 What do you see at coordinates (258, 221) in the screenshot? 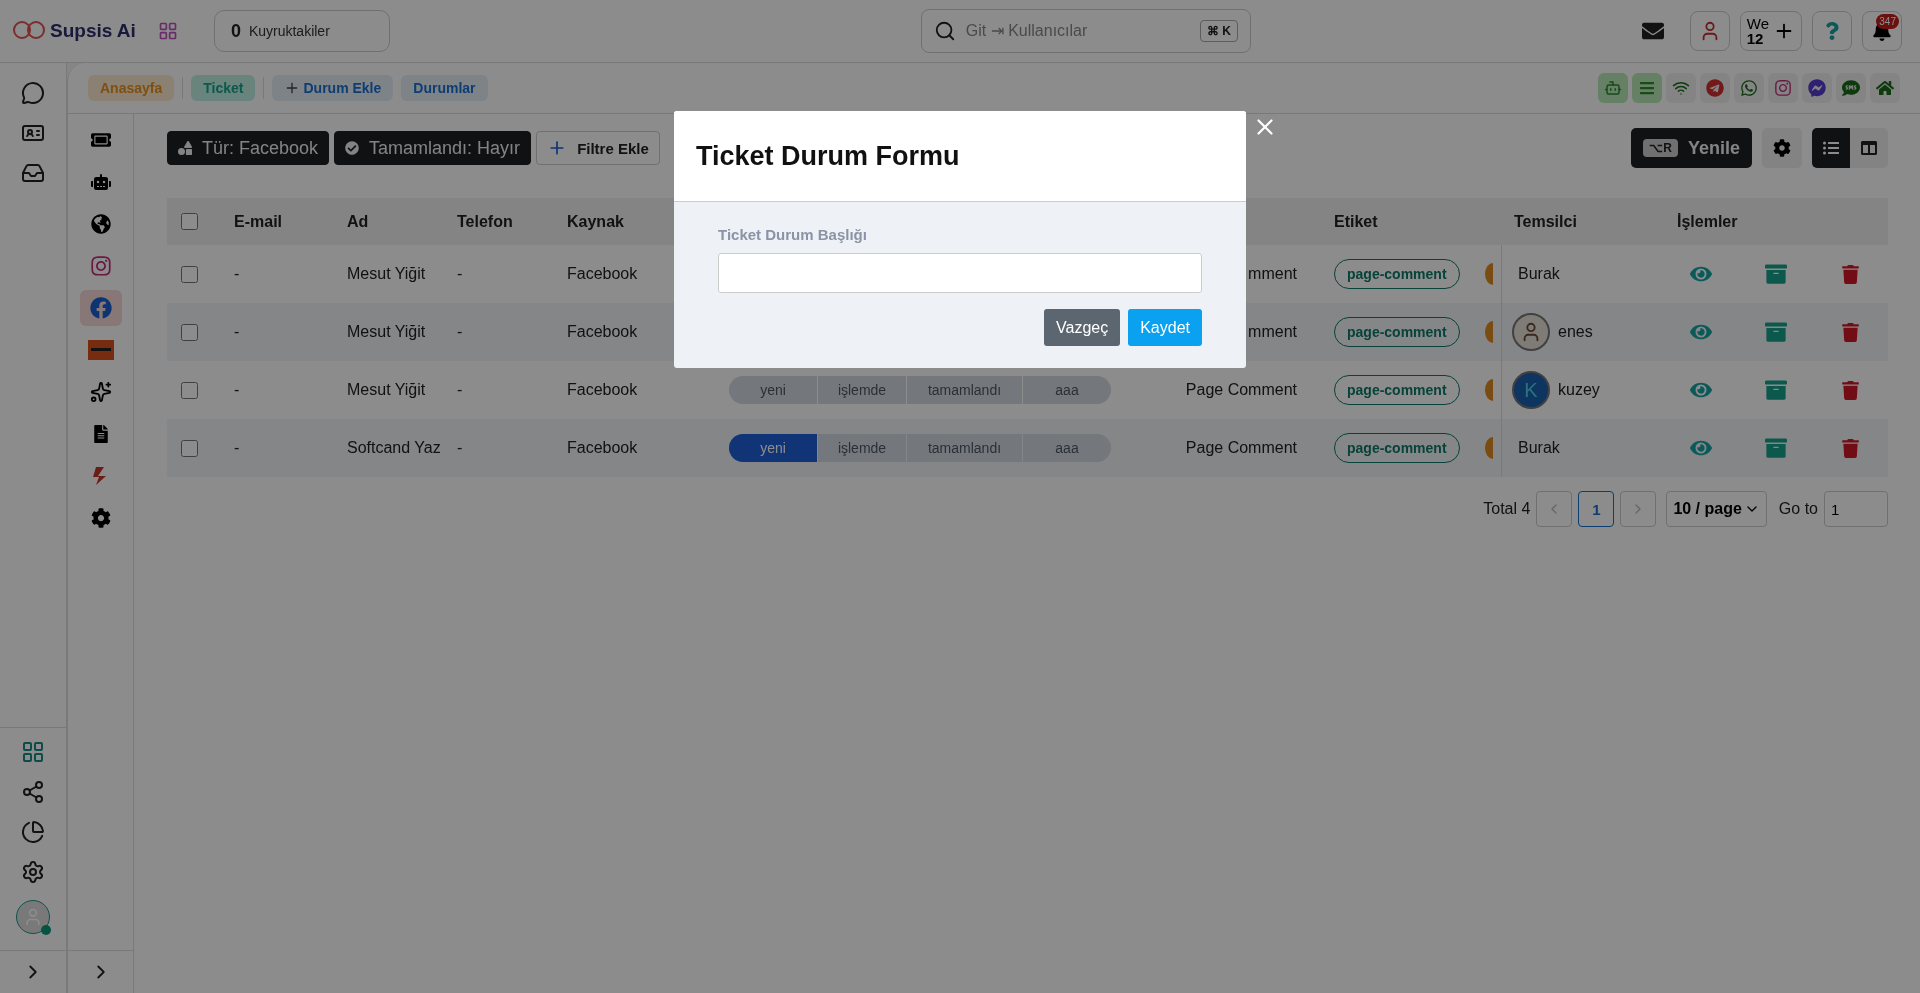
I see `column-header: E-mail` at bounding box center [258, 221].